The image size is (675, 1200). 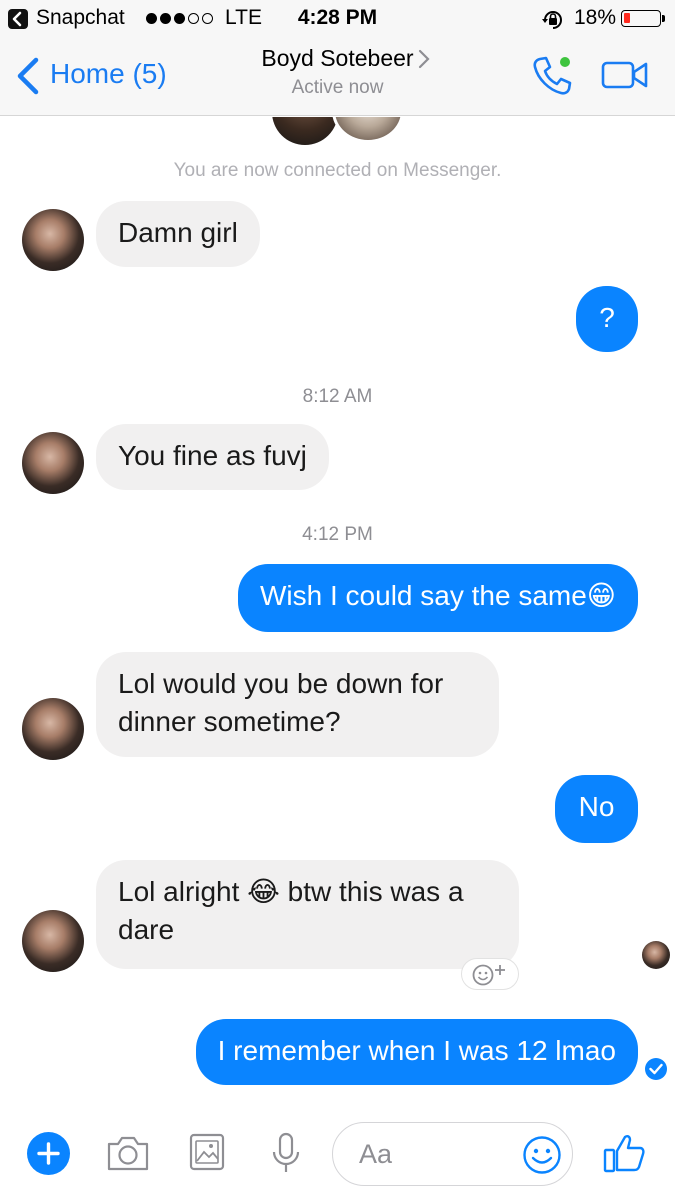 What do you see at coordinates (178, 234) in the screenshot?
I see `message-bubble-incoming: Damn girl` at bounding box center [178, 234].